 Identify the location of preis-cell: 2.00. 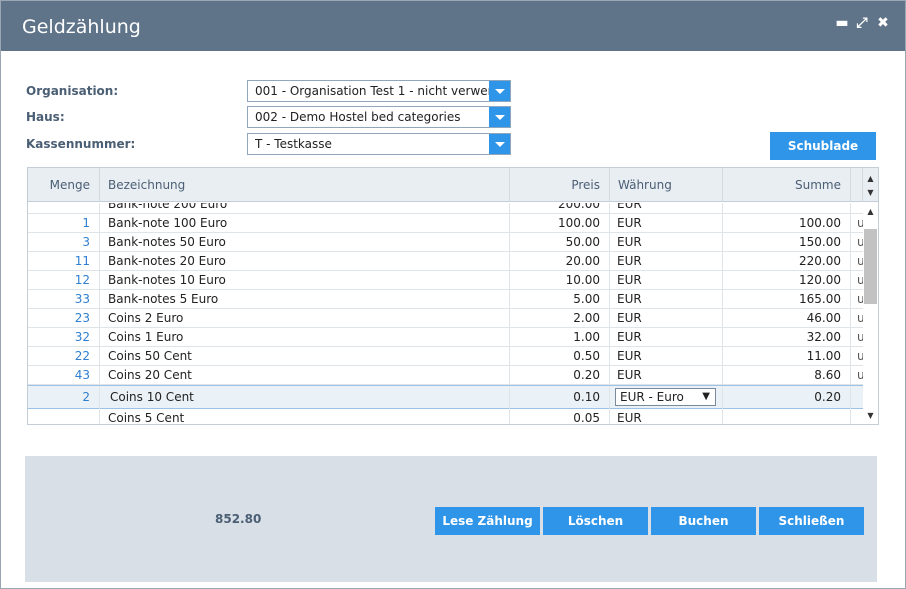
(560, 318).